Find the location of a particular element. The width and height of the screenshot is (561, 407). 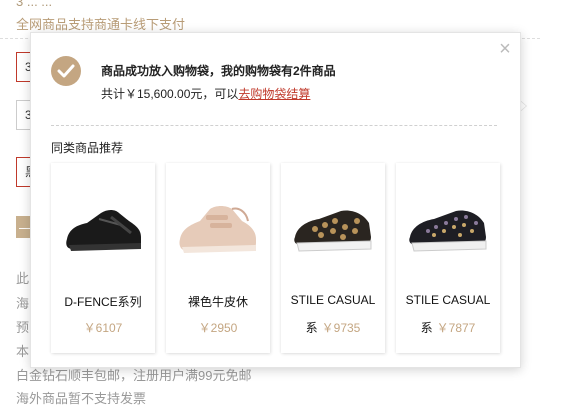

popup-divider is located at coordinates (274, 125).